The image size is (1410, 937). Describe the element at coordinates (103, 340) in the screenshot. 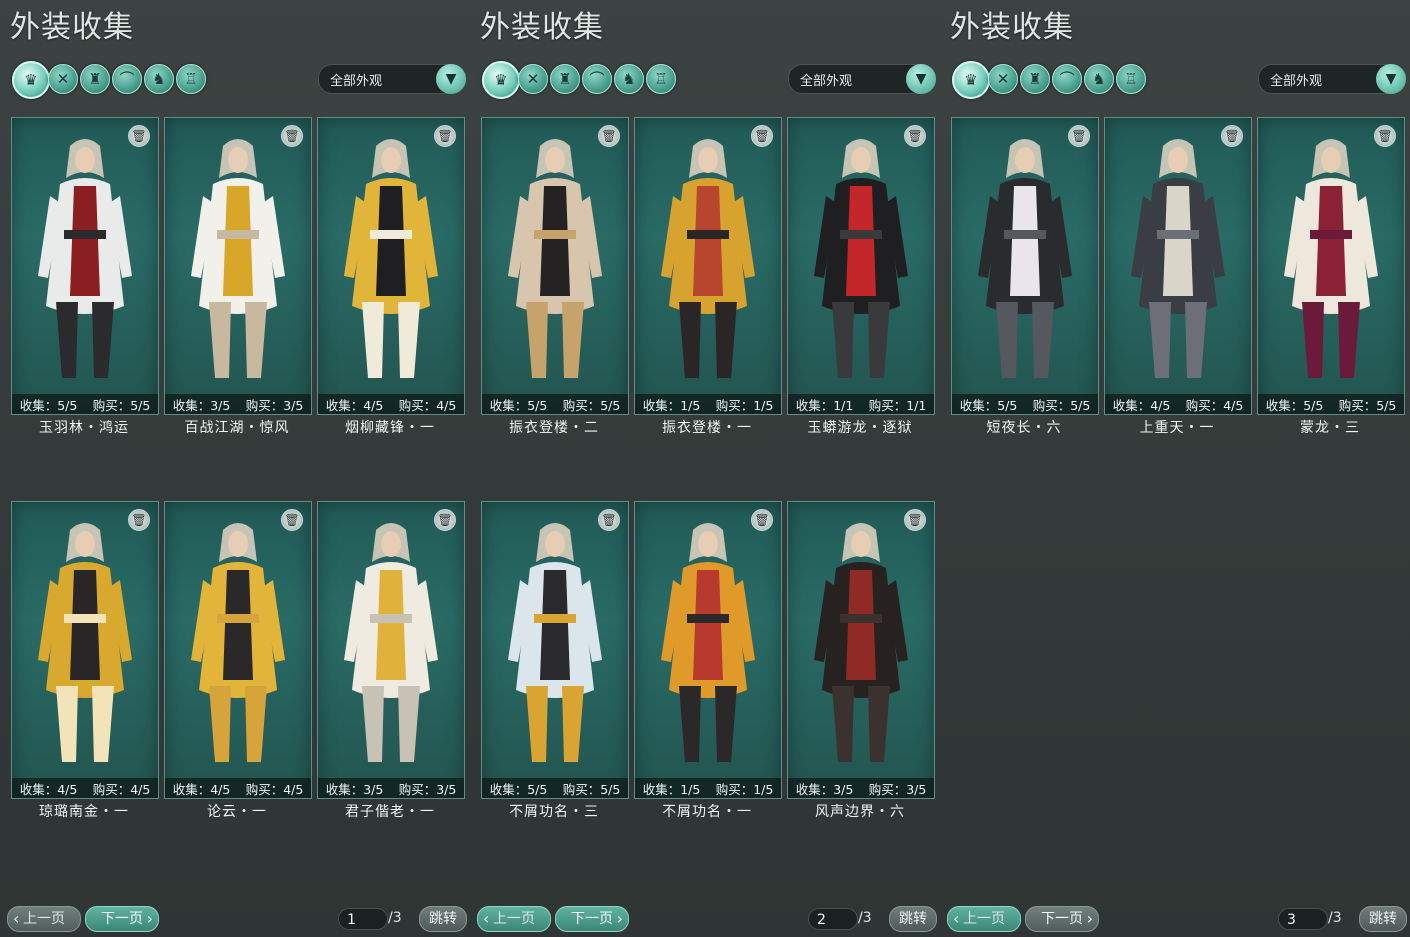

I see `right-leg` at that location.